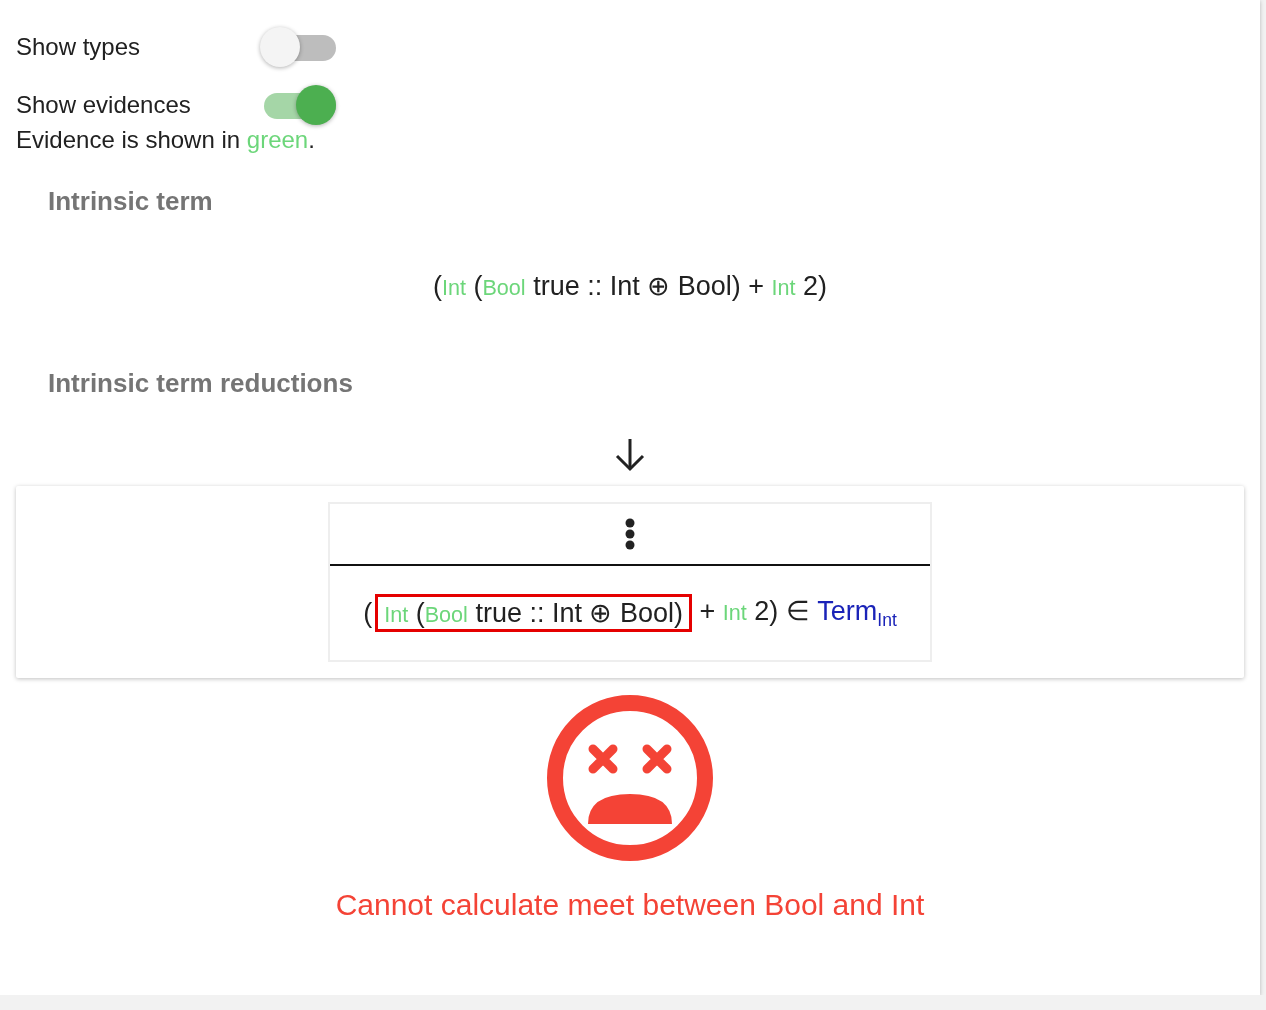 Image resolution: width=1266 pixels, height=1010 pixels. What do you see at coordinates (630, 905) in the screenshot?
I see `error-message: Cannot calculate meet between Bool and Int` at bounding box center [630, 905].